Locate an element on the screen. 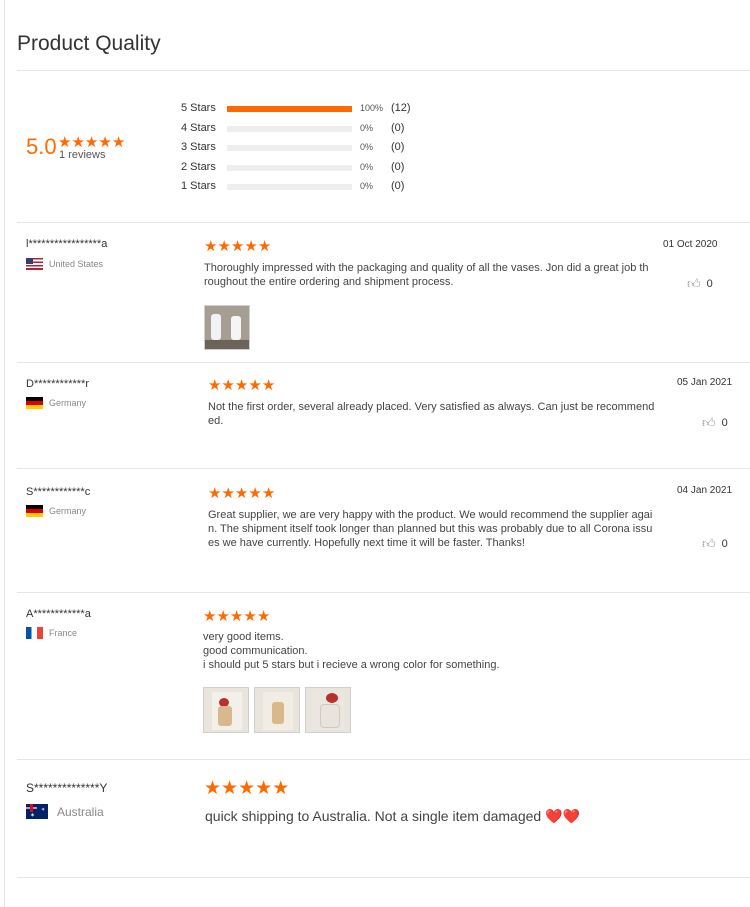 Image resolution: width=750 pixels, height=907 pixels. reviewer-name: S************c is located at coordinates (58, 492).